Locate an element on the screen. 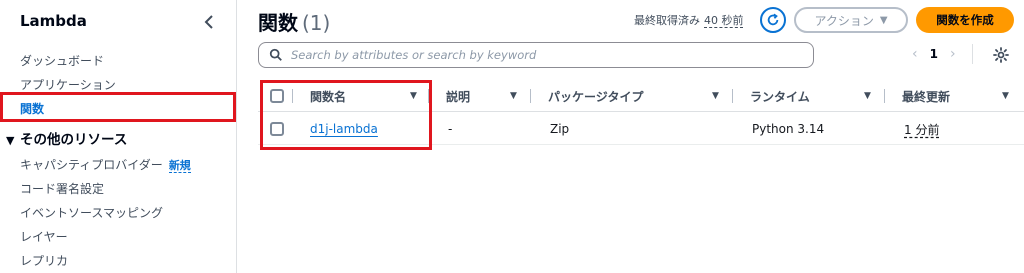 This screenshot has height=273, width=1024. package-type-cell: Zip is located at coordinates (560, 129).